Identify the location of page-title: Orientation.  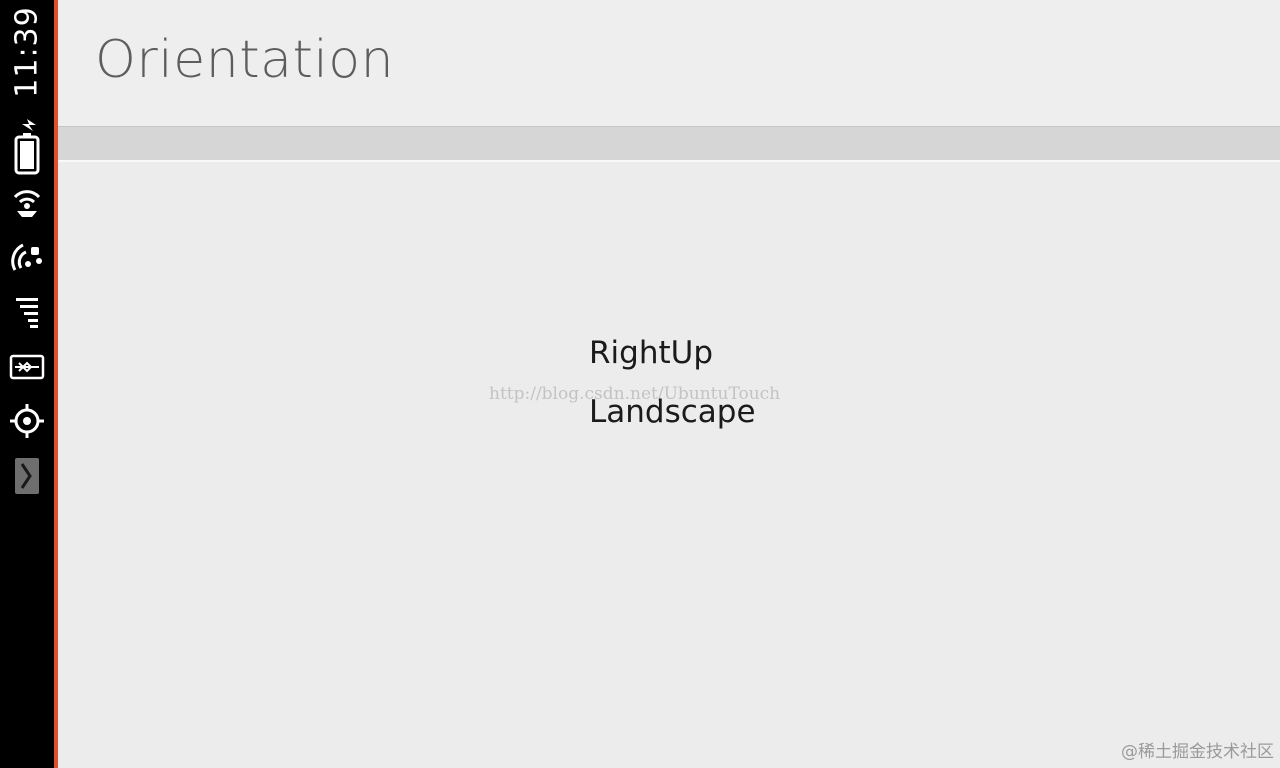
(245, 60).